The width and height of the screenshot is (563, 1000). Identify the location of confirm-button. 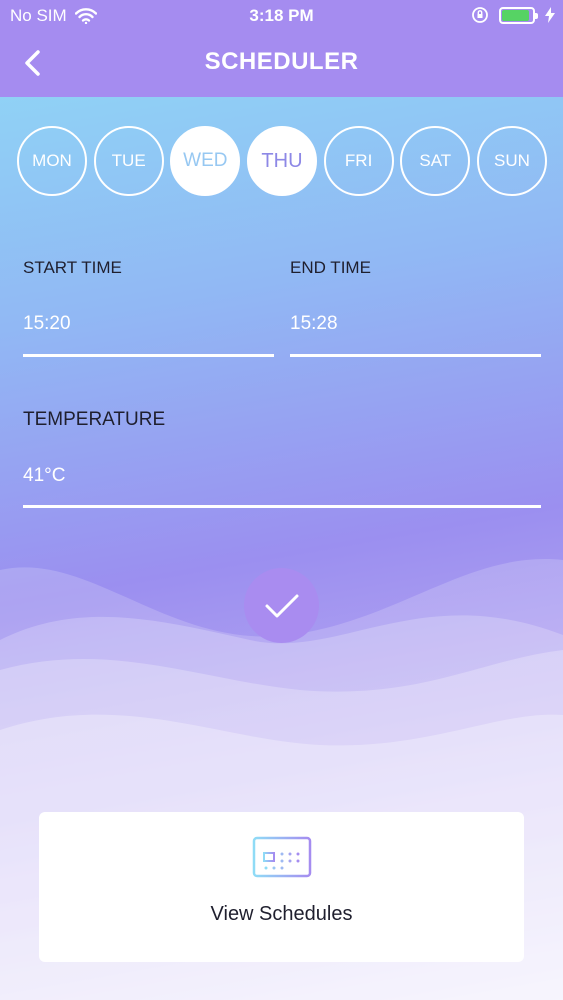
(281, 605).